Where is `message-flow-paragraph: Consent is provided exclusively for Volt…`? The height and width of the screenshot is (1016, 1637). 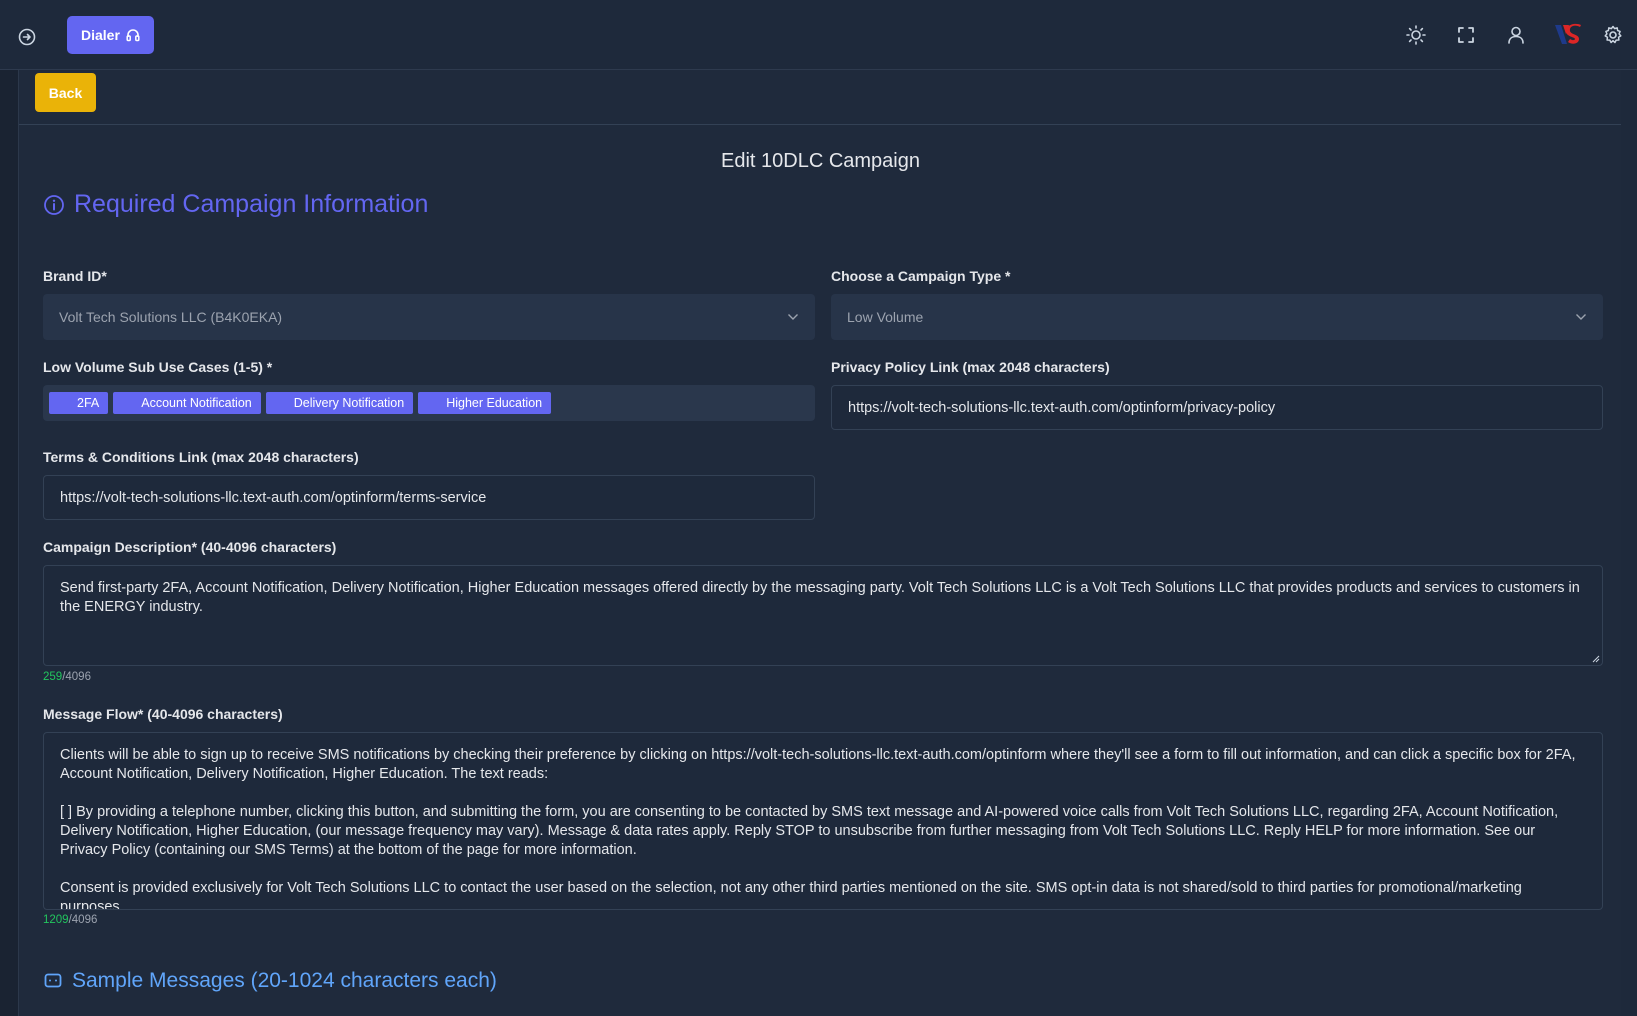
message-flow-paragraph: Consent is provided exclusively for Volt… is located at coordinates (791, 895).